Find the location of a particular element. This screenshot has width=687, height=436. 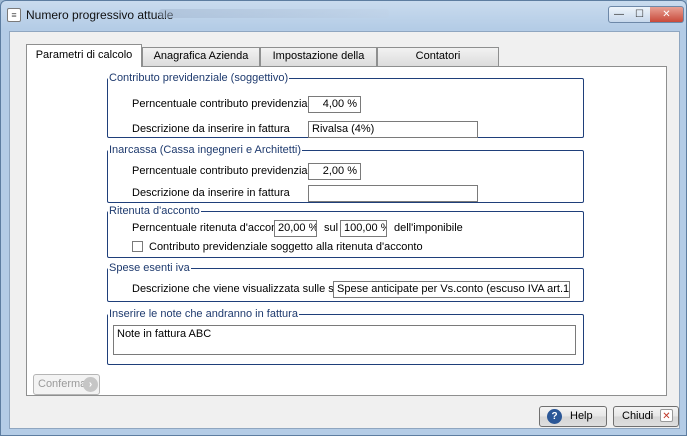

conferma-label: Conferma is located at coordinates (62, 384).